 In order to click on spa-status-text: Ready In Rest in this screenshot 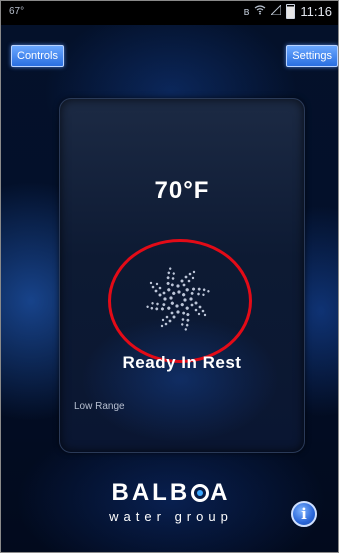, I will do `click(182, 362)`.